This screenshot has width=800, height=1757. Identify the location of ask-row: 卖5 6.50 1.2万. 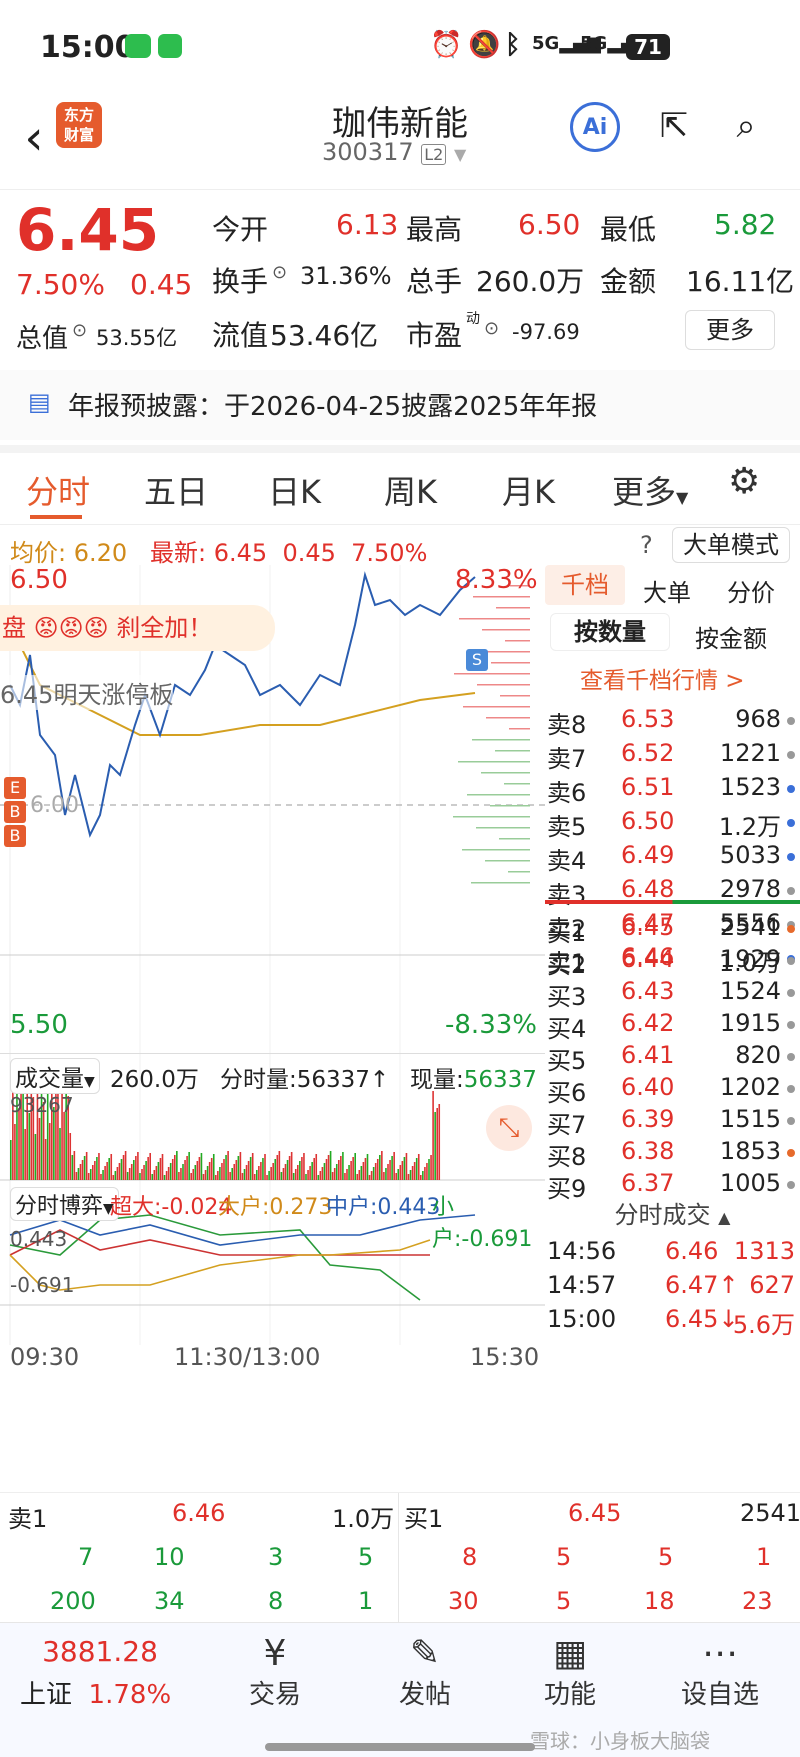
(670, 824).